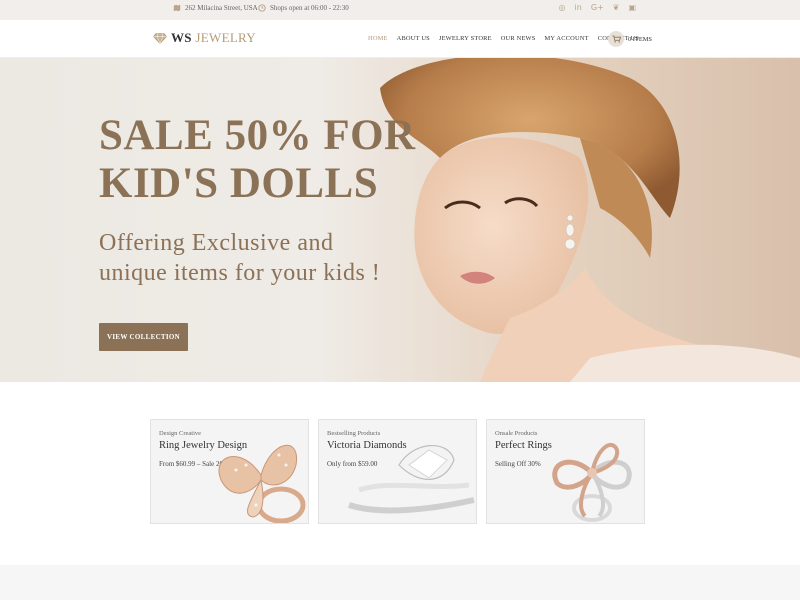 The image size is (800, 600). What do you see at coordinates (411, 479) in the screenshot?
I see `diamond-ring-image` at bounding box center [411, 479].